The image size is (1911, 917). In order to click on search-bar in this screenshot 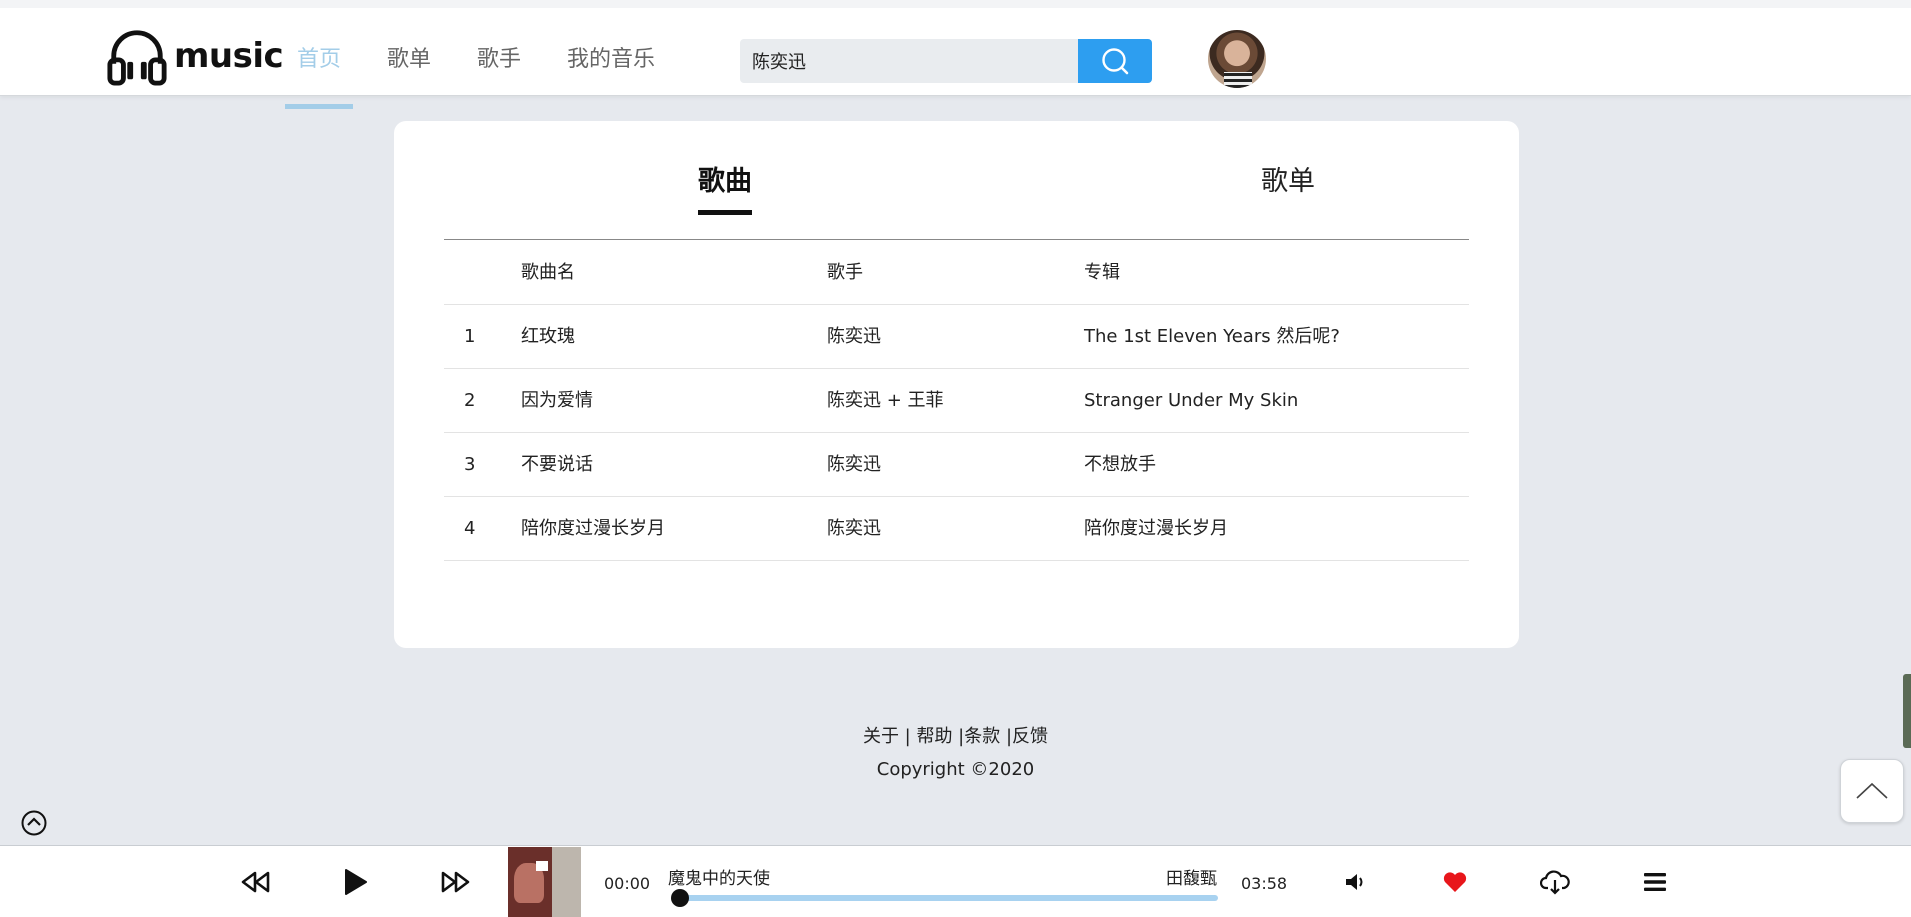, I will do `click(946, 61)`.